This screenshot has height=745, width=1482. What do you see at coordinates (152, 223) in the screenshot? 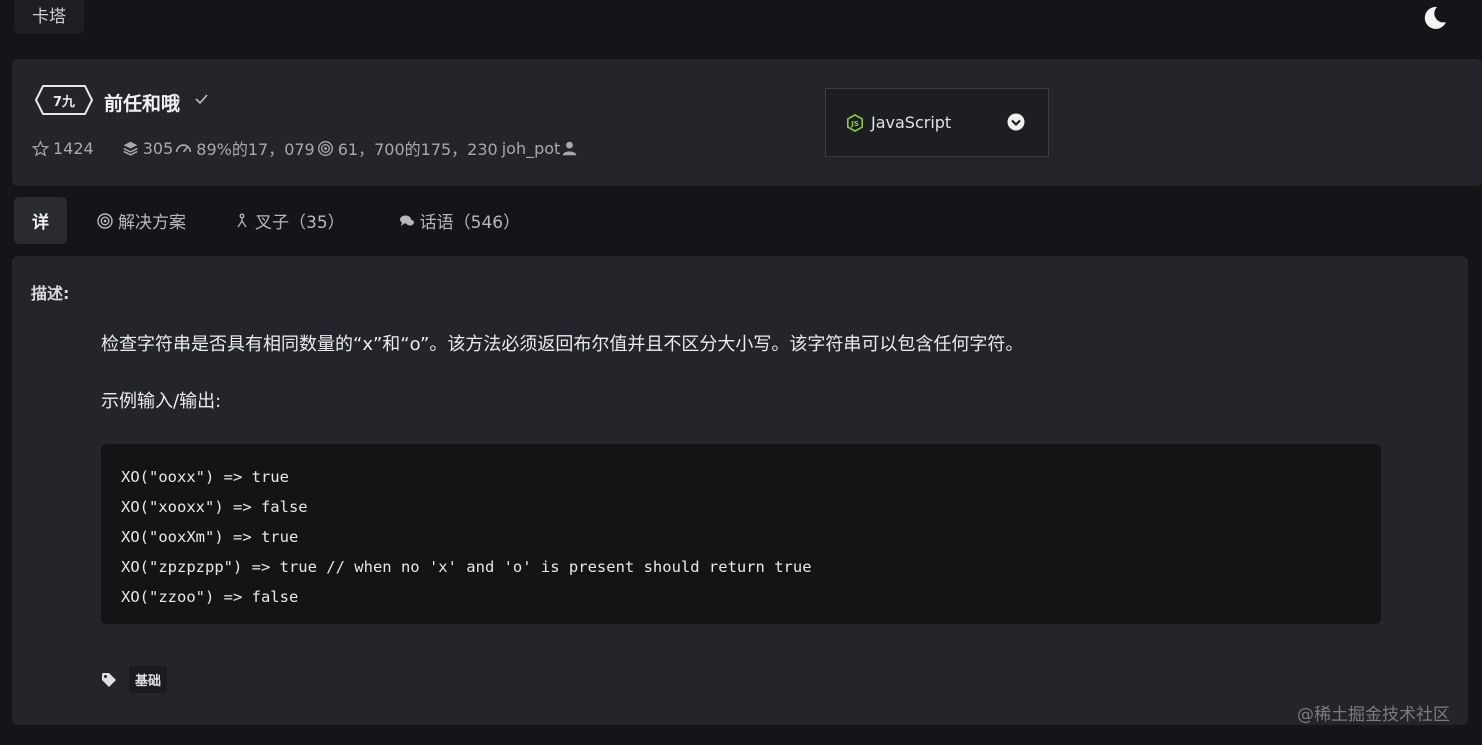
I see `tab-solutions-label: 解决方案` at bounding box center [152, 223].